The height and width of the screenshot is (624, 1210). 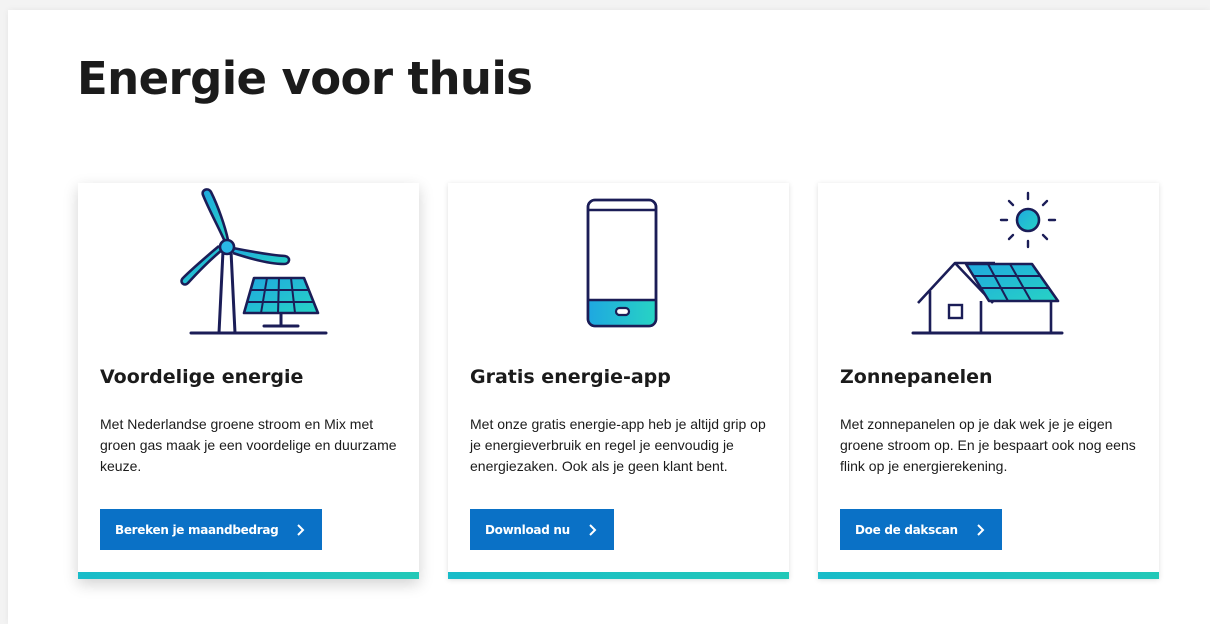 I want to click on wind-turbine-solar-panel-icon, so click(x=248, y=263).